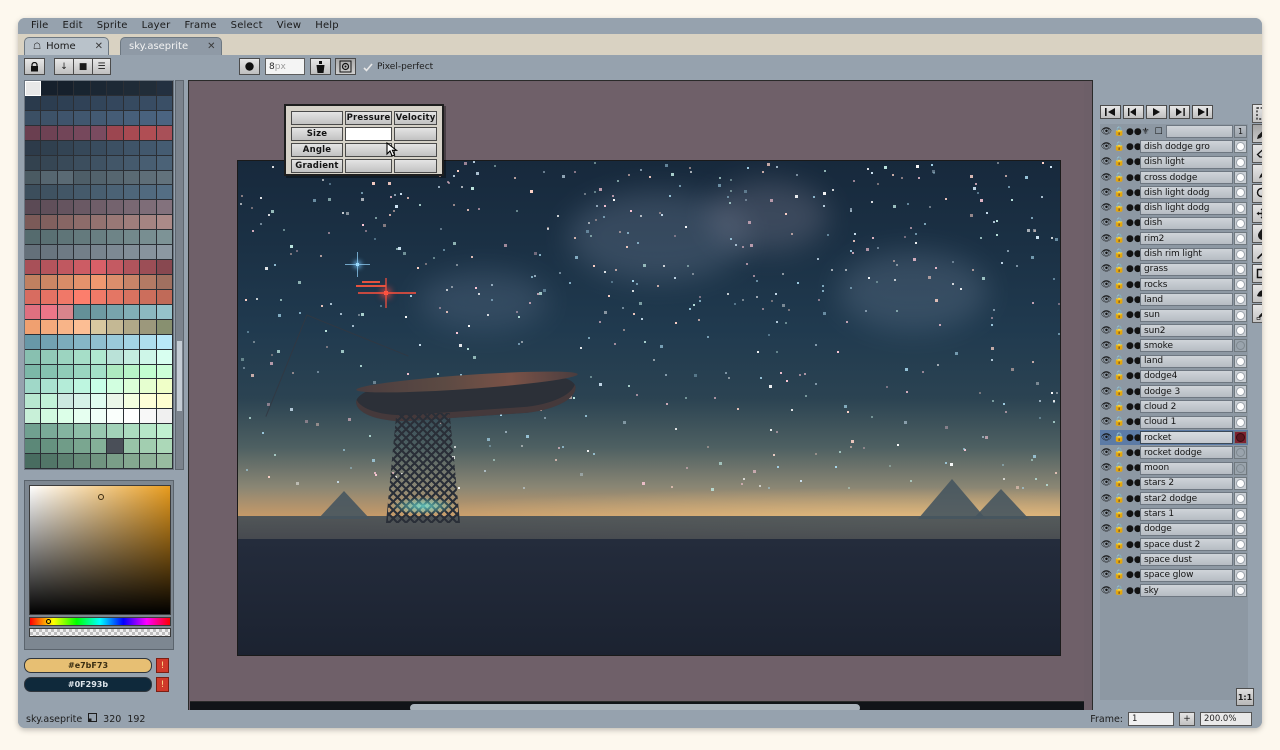  What do you see at coordinates (364, 140) in the screenshot?
I see `dynamics-popup: Pressure Velocity Size Angle Gradient` at bounding box center [364, 140].